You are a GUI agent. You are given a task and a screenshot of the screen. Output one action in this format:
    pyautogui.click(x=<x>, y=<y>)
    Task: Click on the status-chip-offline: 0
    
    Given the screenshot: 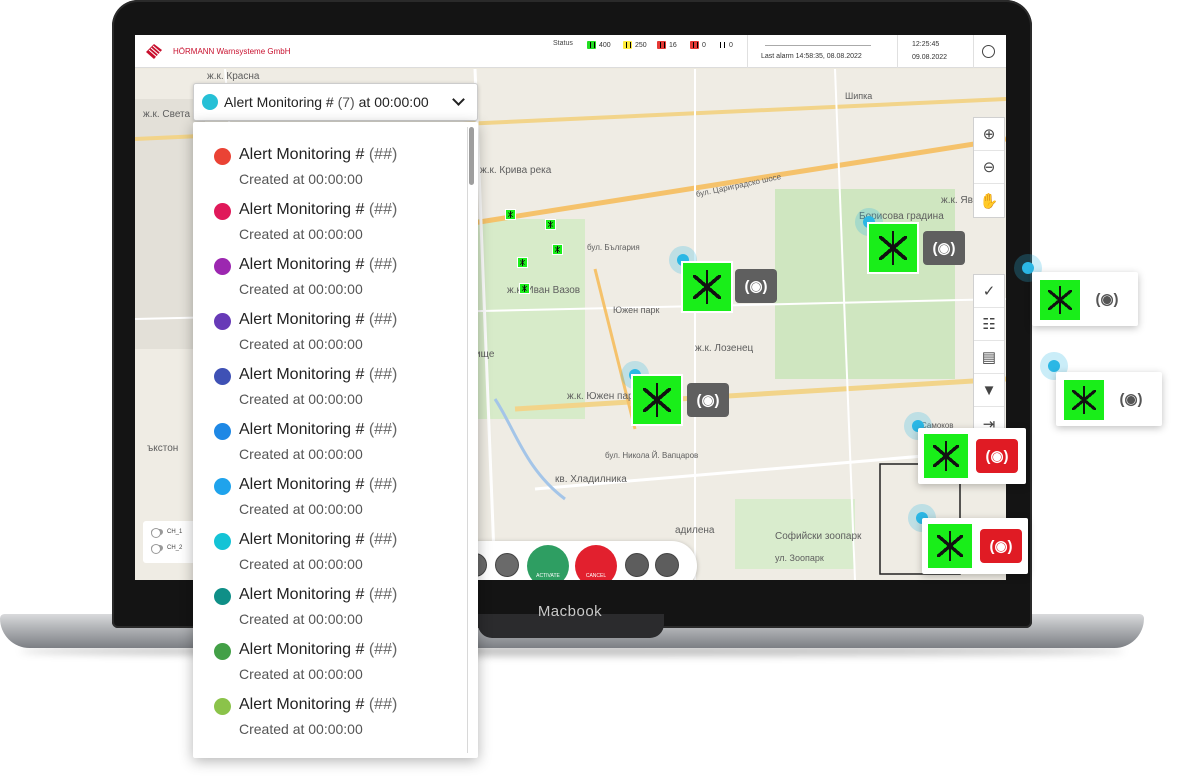 What is the action you would take?
    pyautogui.click(x=725, y=45)
    